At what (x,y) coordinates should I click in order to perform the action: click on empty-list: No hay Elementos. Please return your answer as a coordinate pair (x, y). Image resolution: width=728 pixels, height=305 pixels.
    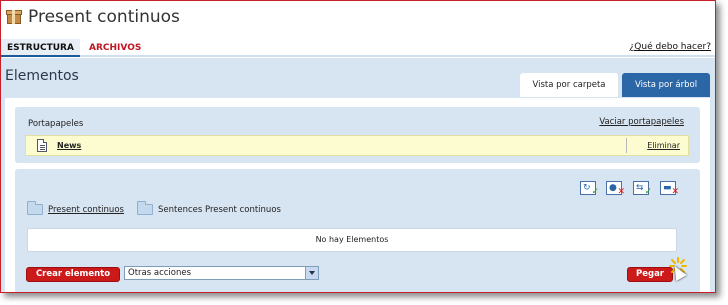
    Looking at the image, I should click on (352, 240).